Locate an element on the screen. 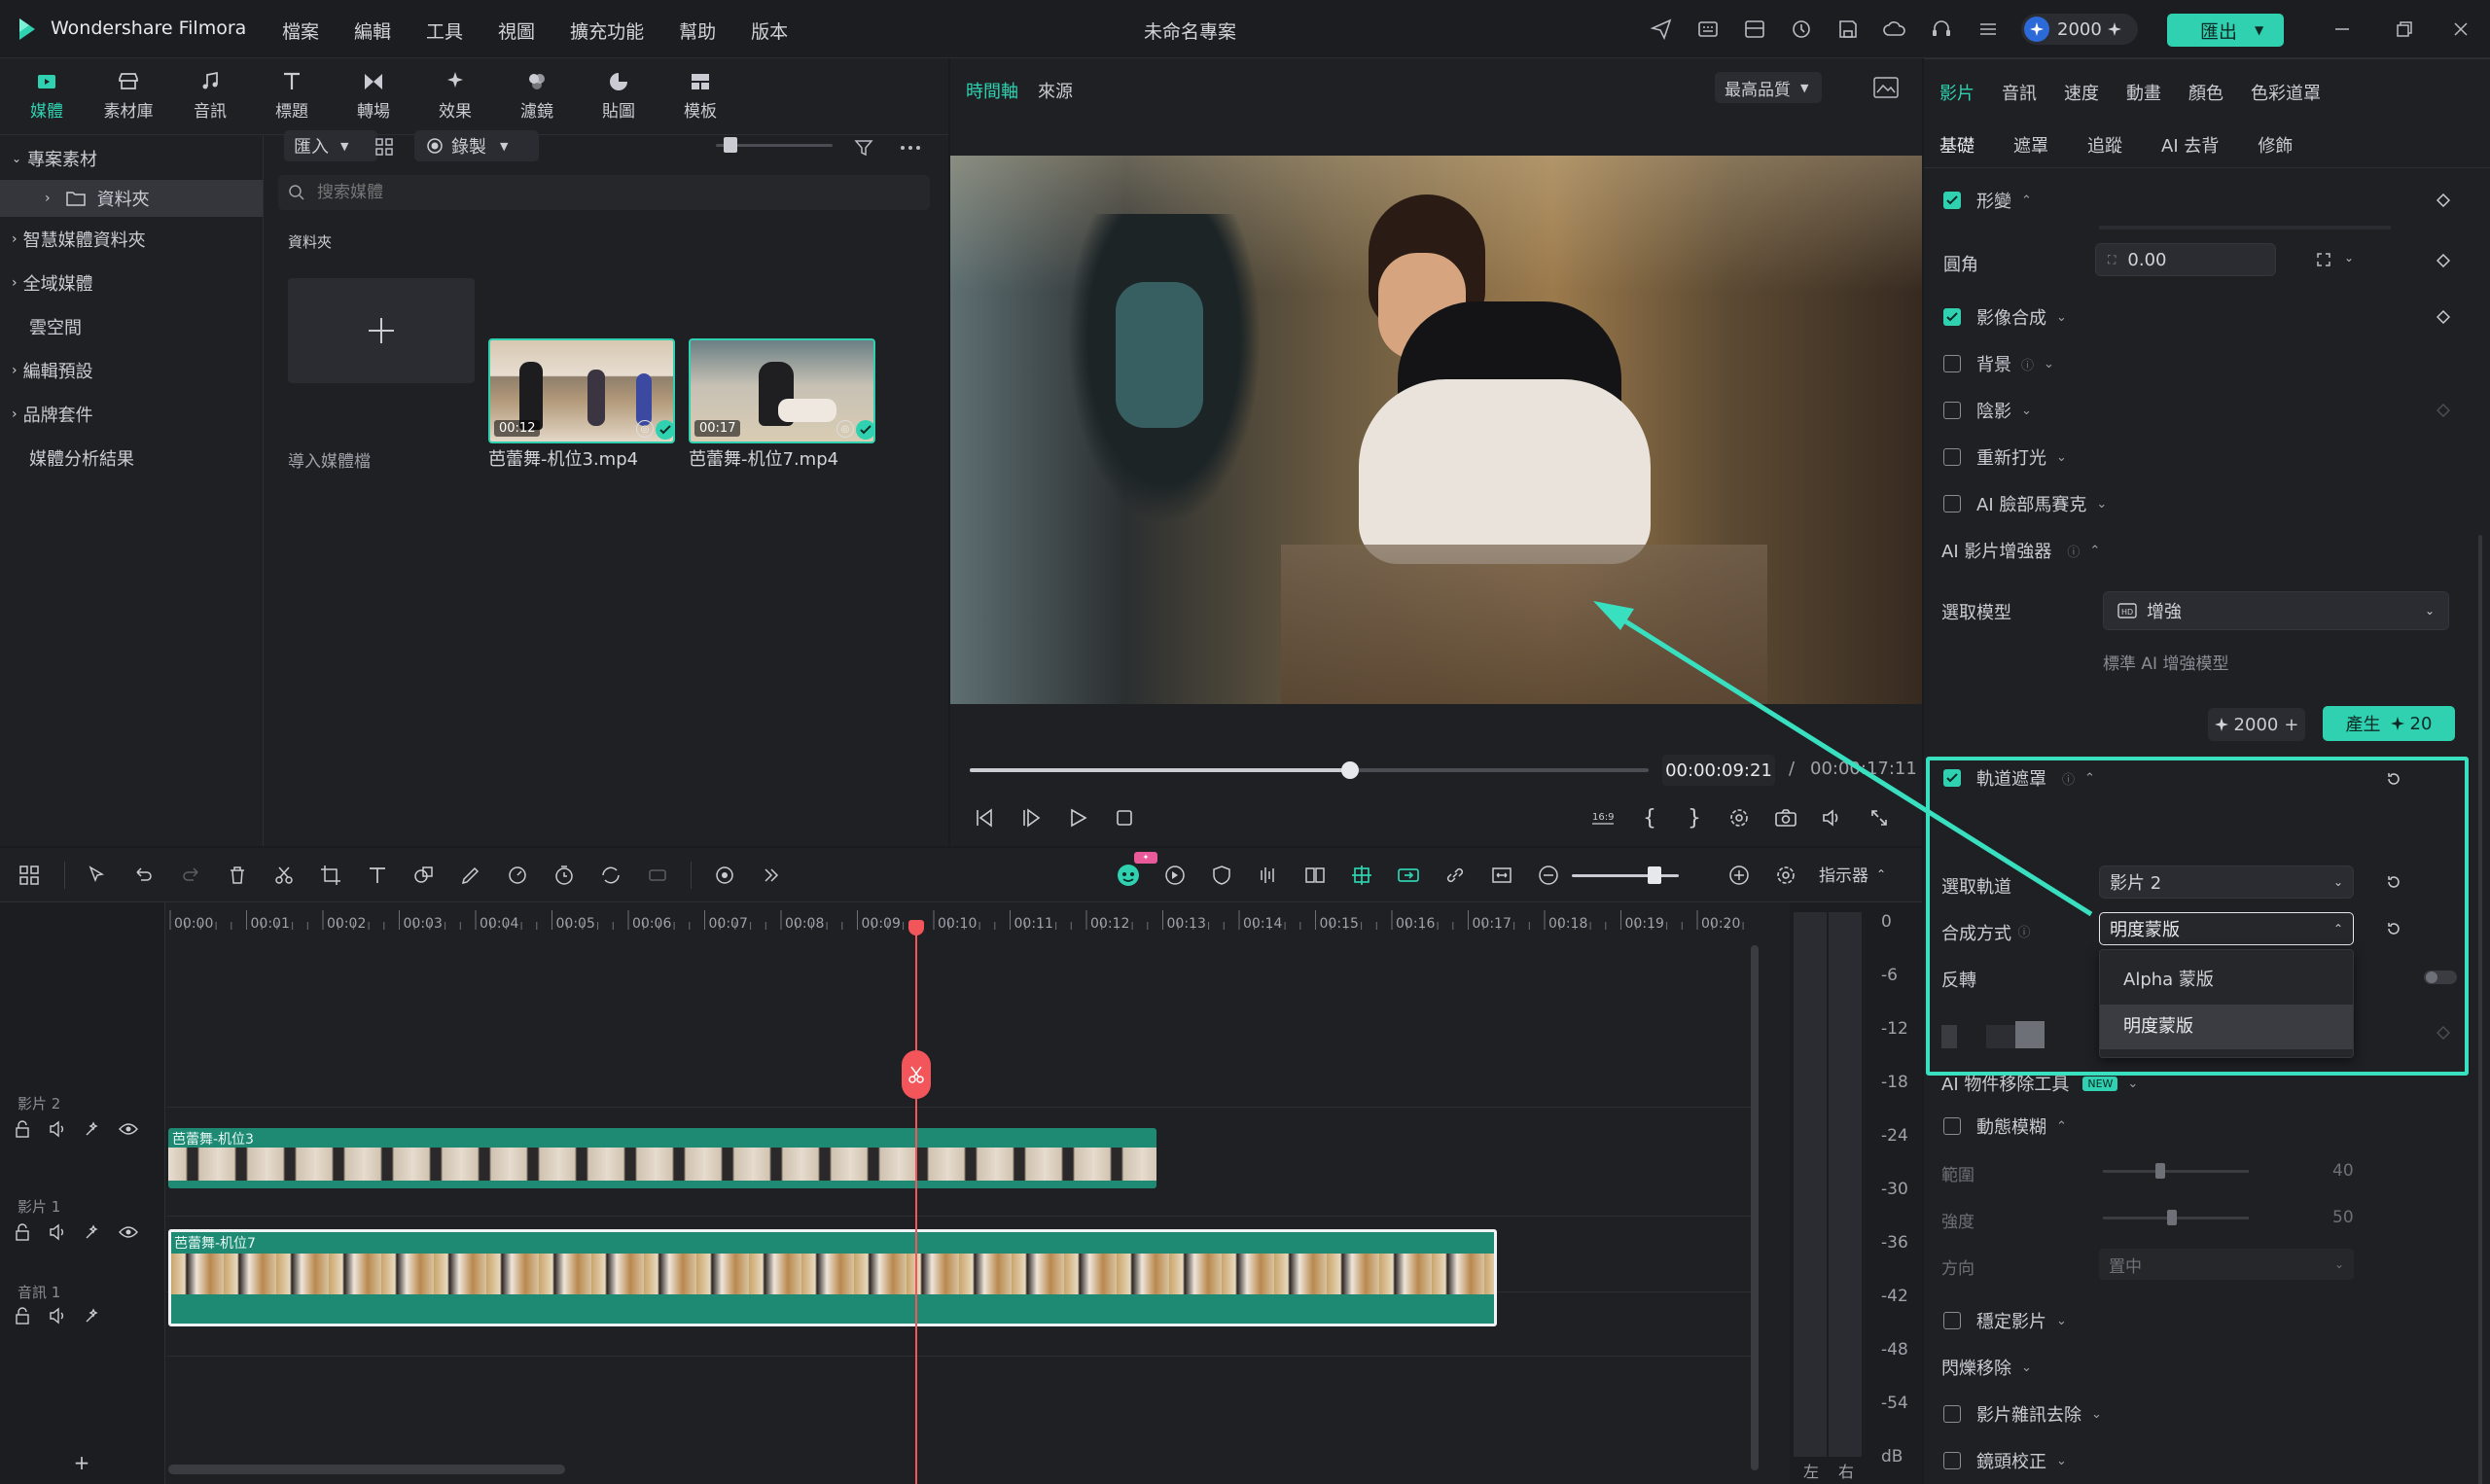  tool-template: 模板 is located at coordinates (700, 95).